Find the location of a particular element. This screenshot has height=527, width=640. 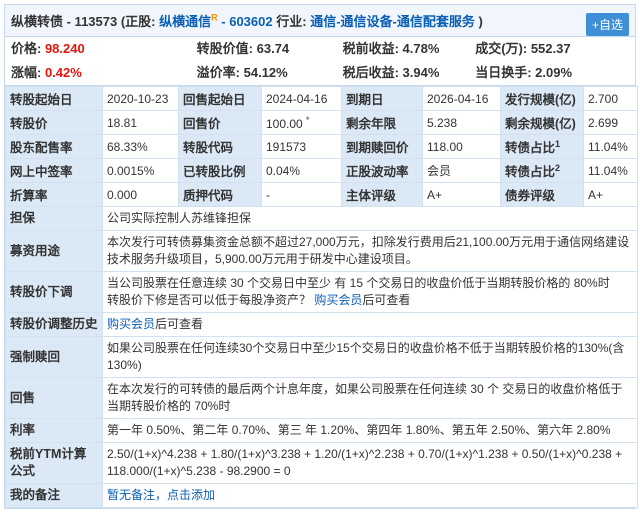

field-label: 到期赎回价 is located at coordinates (382, 146).